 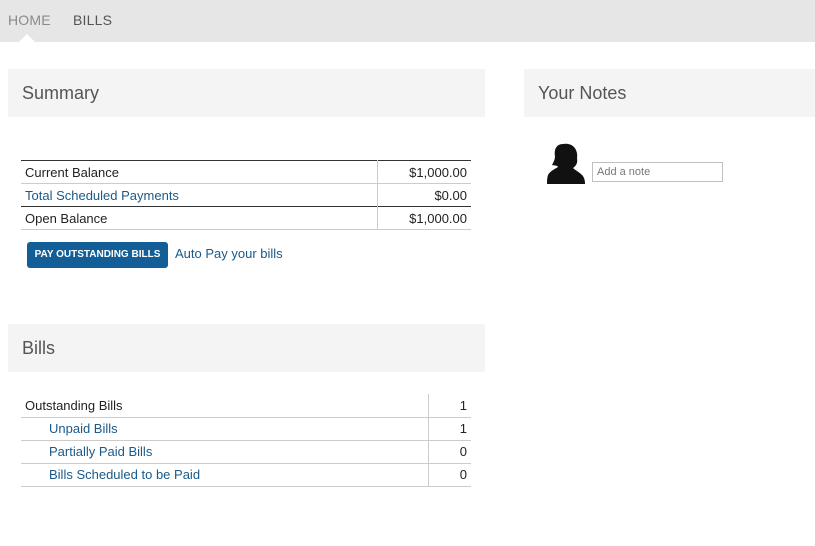 I want to click on current-balance-label: Current Balance, so click(x=72, y=172).